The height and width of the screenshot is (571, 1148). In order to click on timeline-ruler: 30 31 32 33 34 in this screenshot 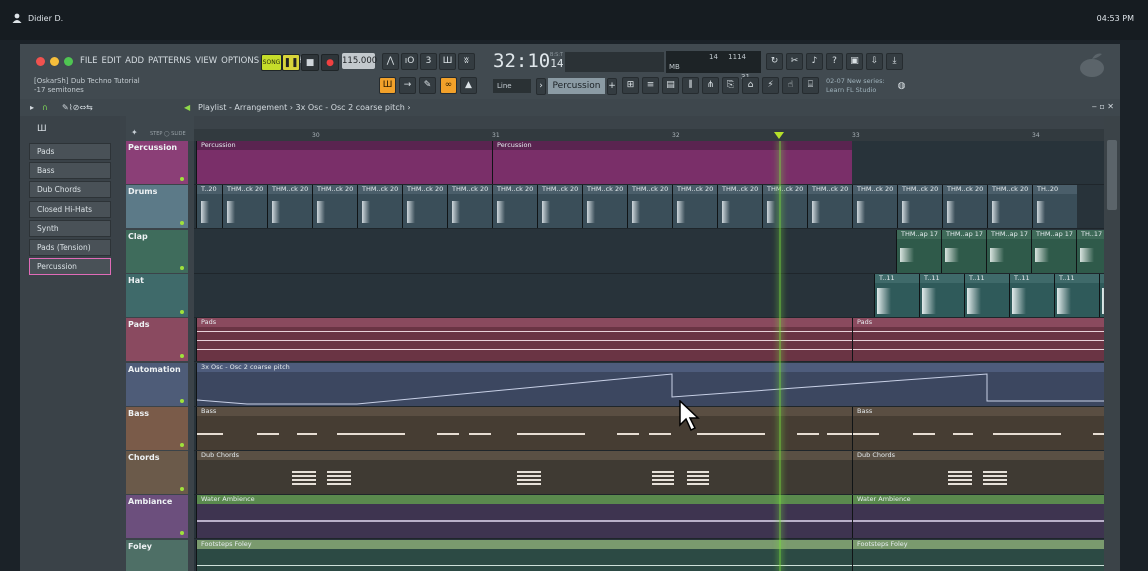, I will do `click(649, 135)`.